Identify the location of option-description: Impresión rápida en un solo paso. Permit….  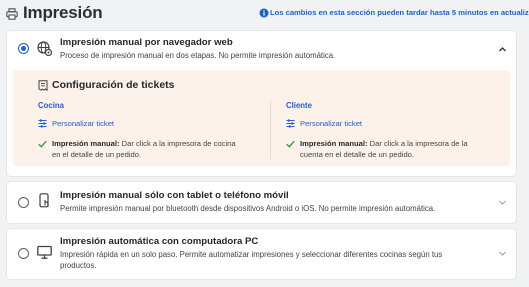
(251, 260).